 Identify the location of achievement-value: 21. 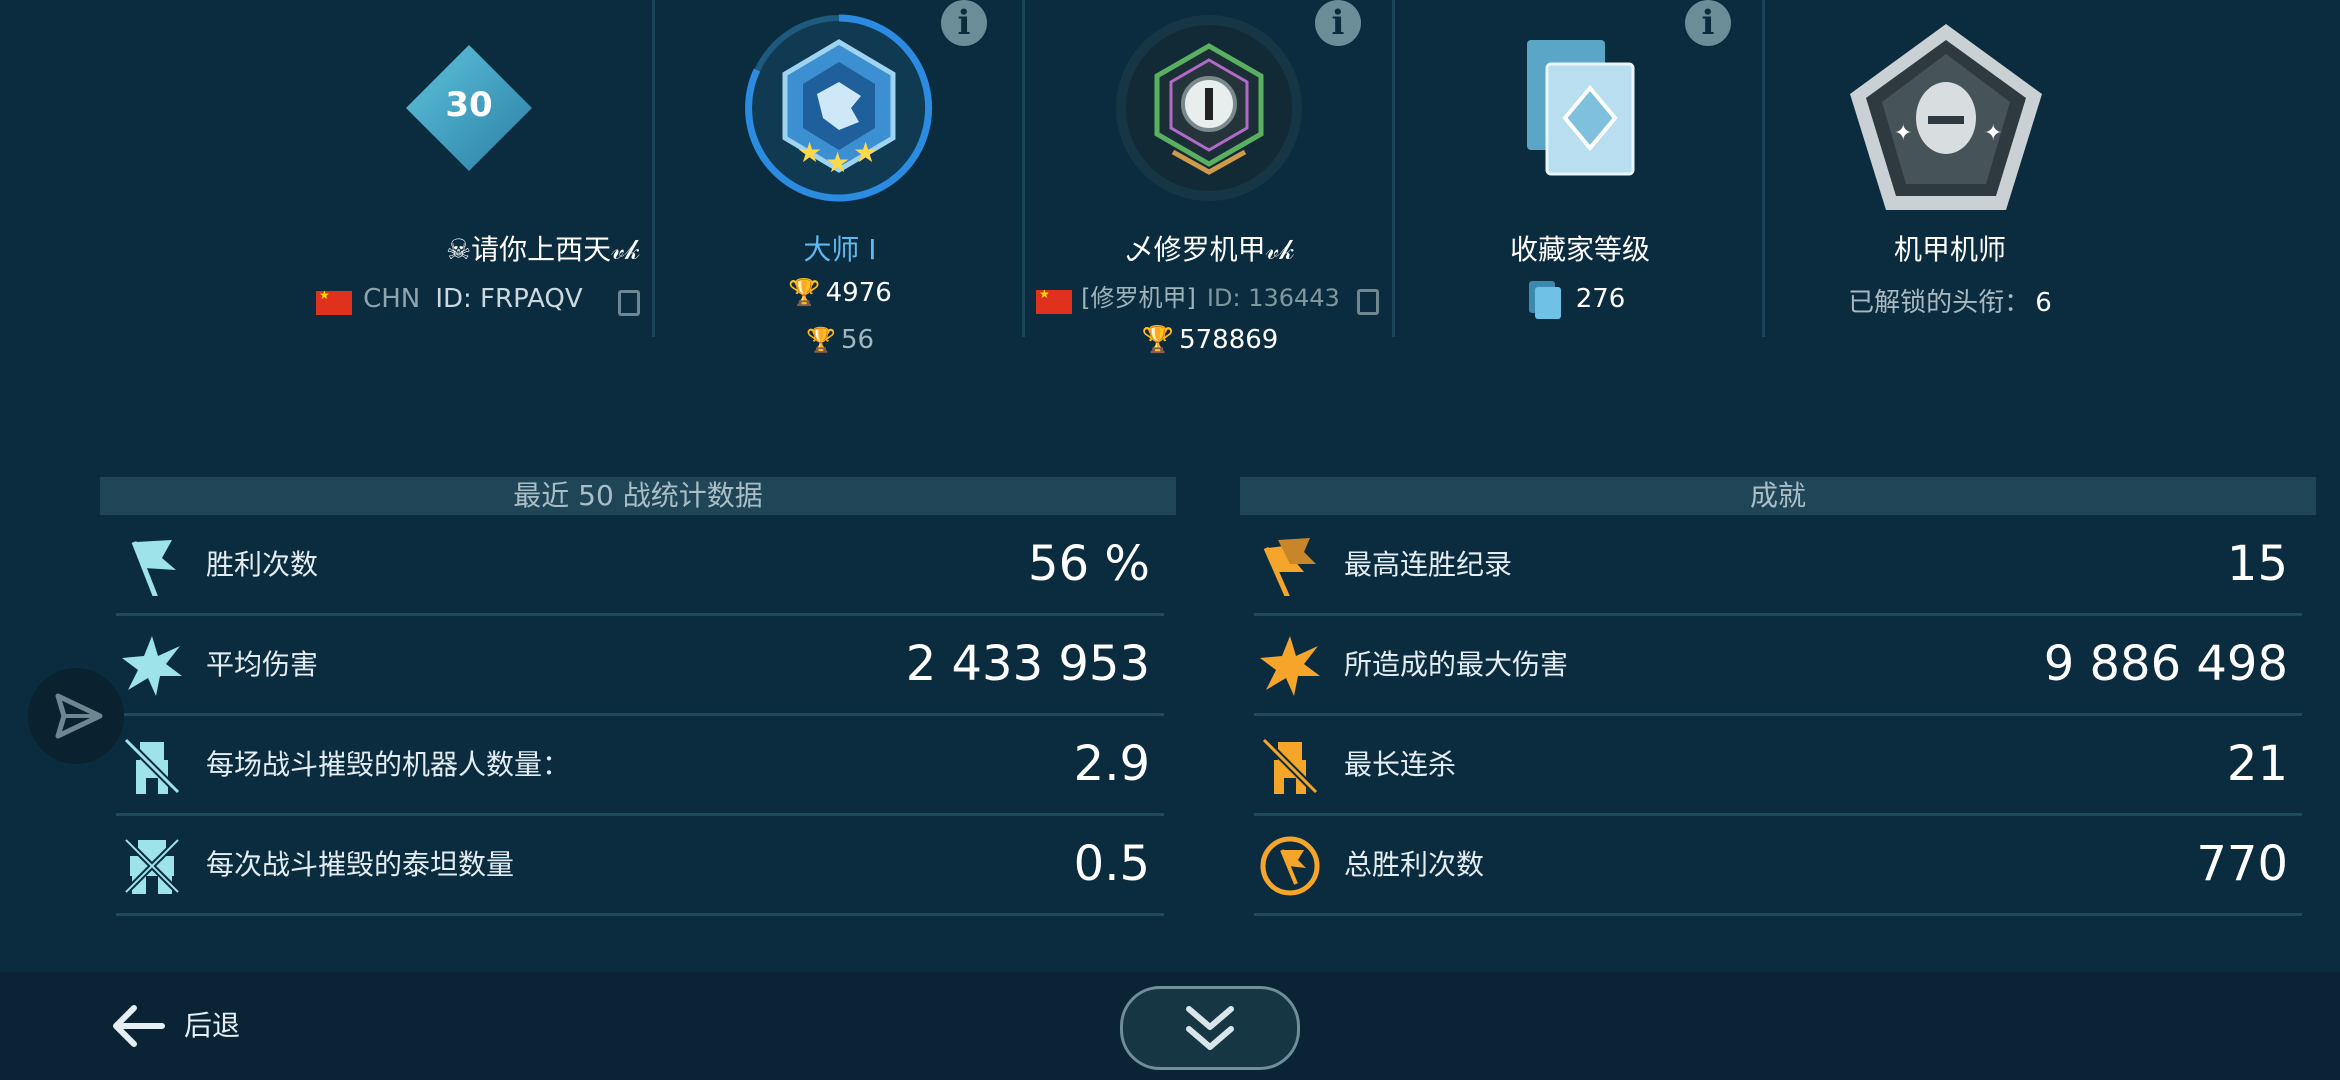
(2257, 764).